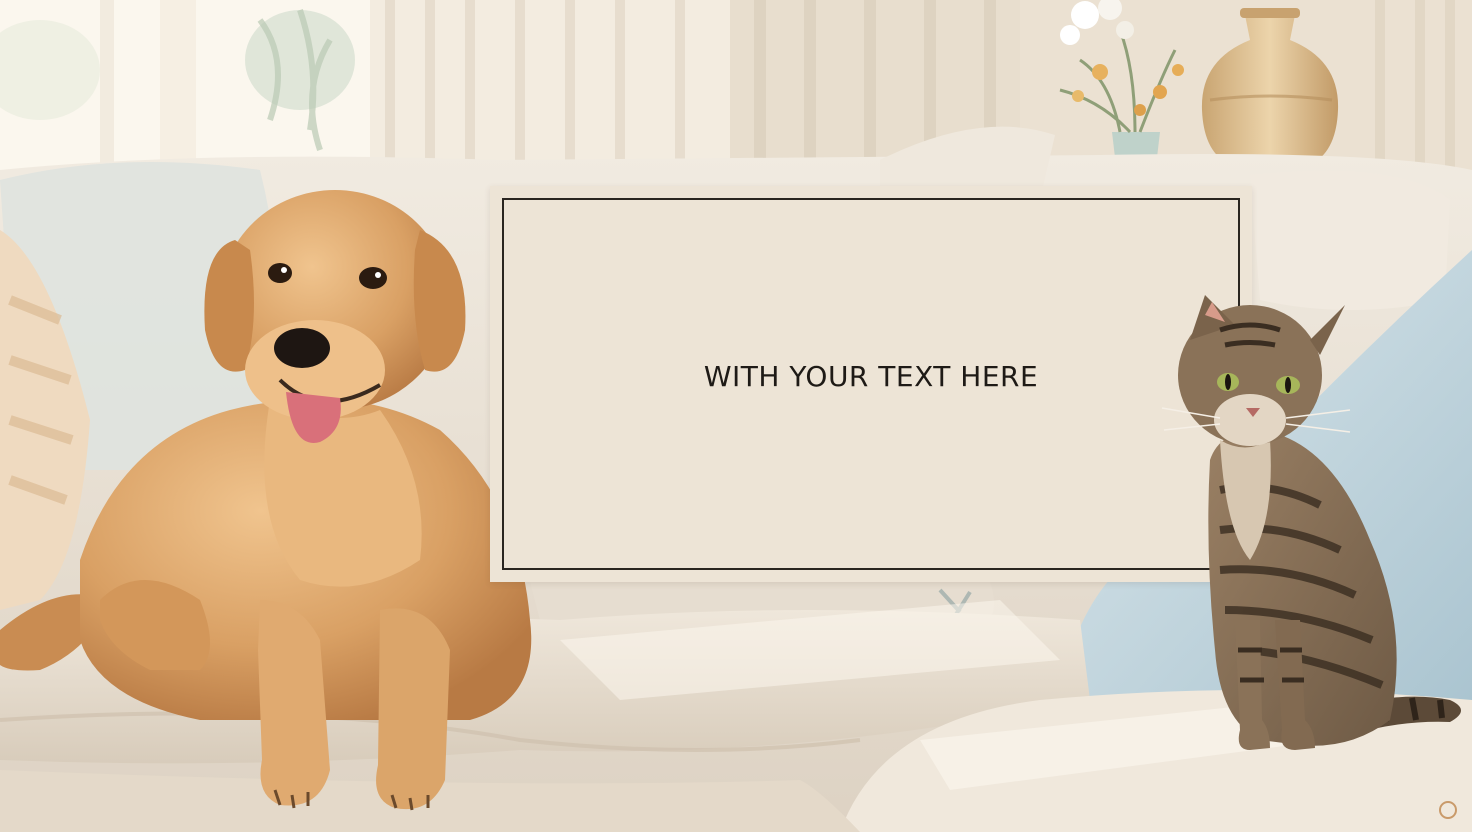 The width and height of the screenshot is (1472, 832). Describe the element at coordinates (185, 85) in the screenshot. I see `window` at that location.